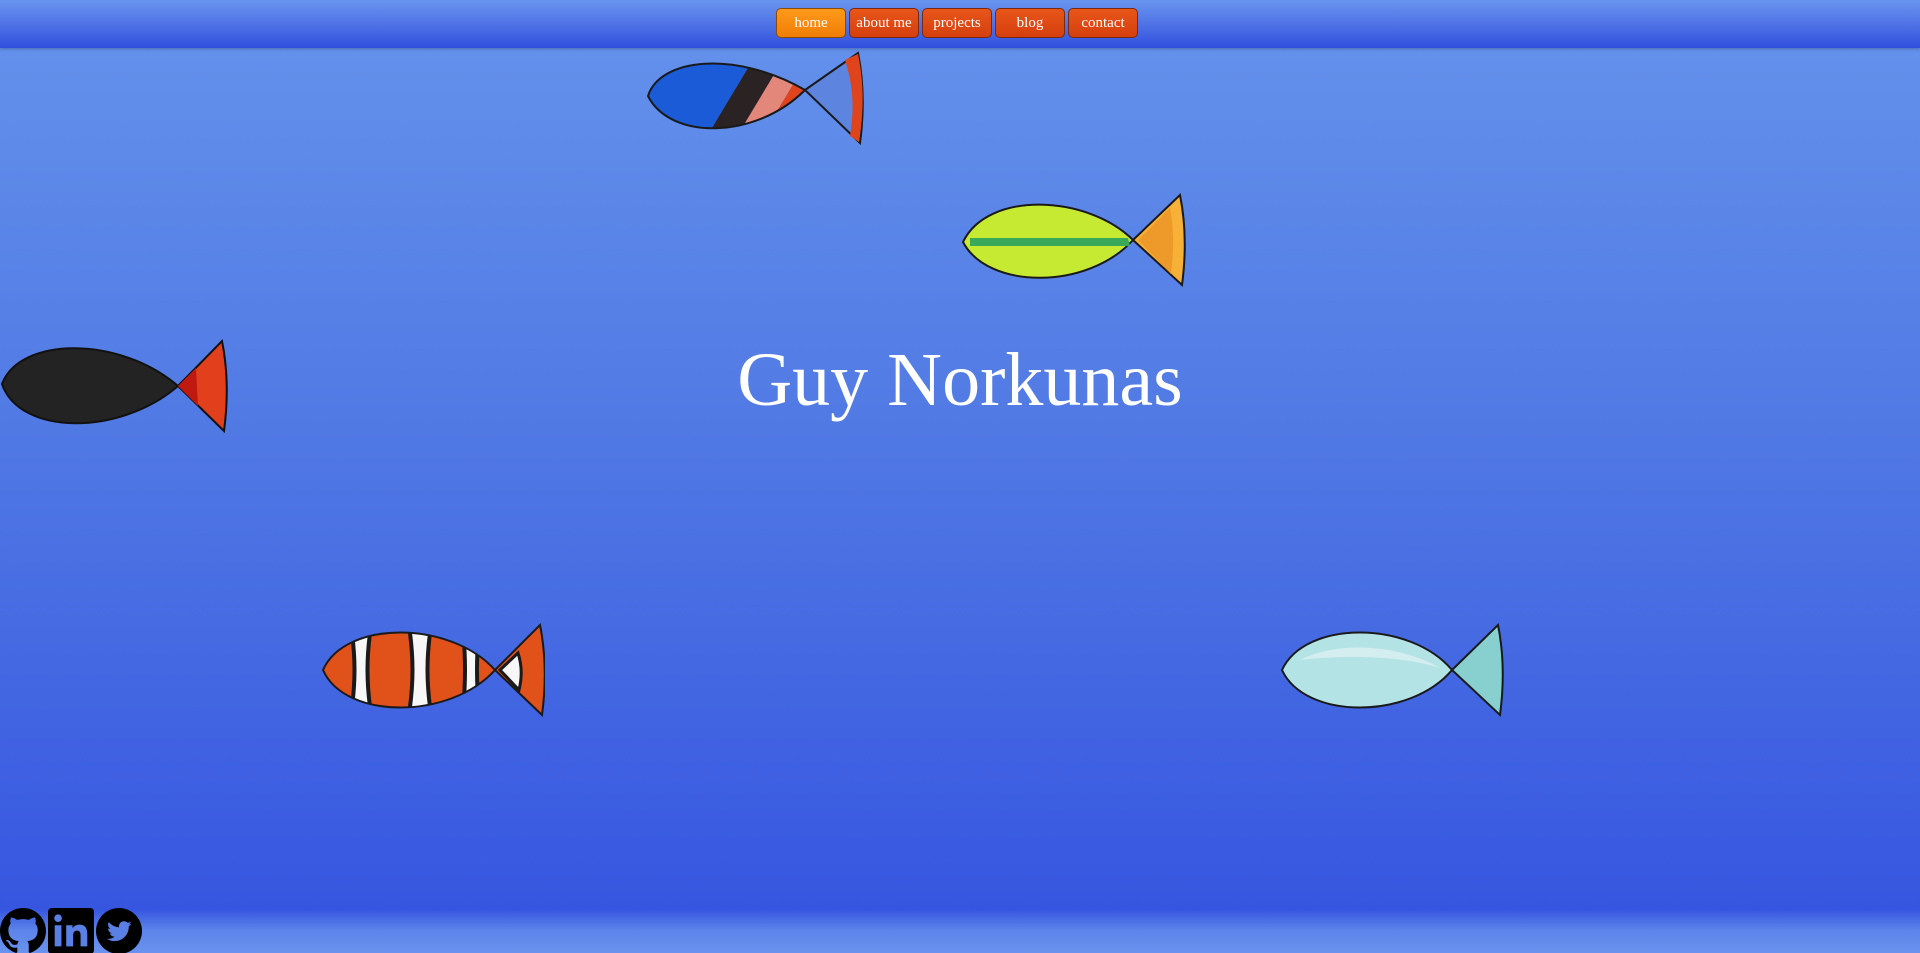 Image resolution: width=1920 pixels, height=953 pixels. Describe the element at coordinates (755, 98) in the screenshot. I see `blue-tang-fish` at that location.